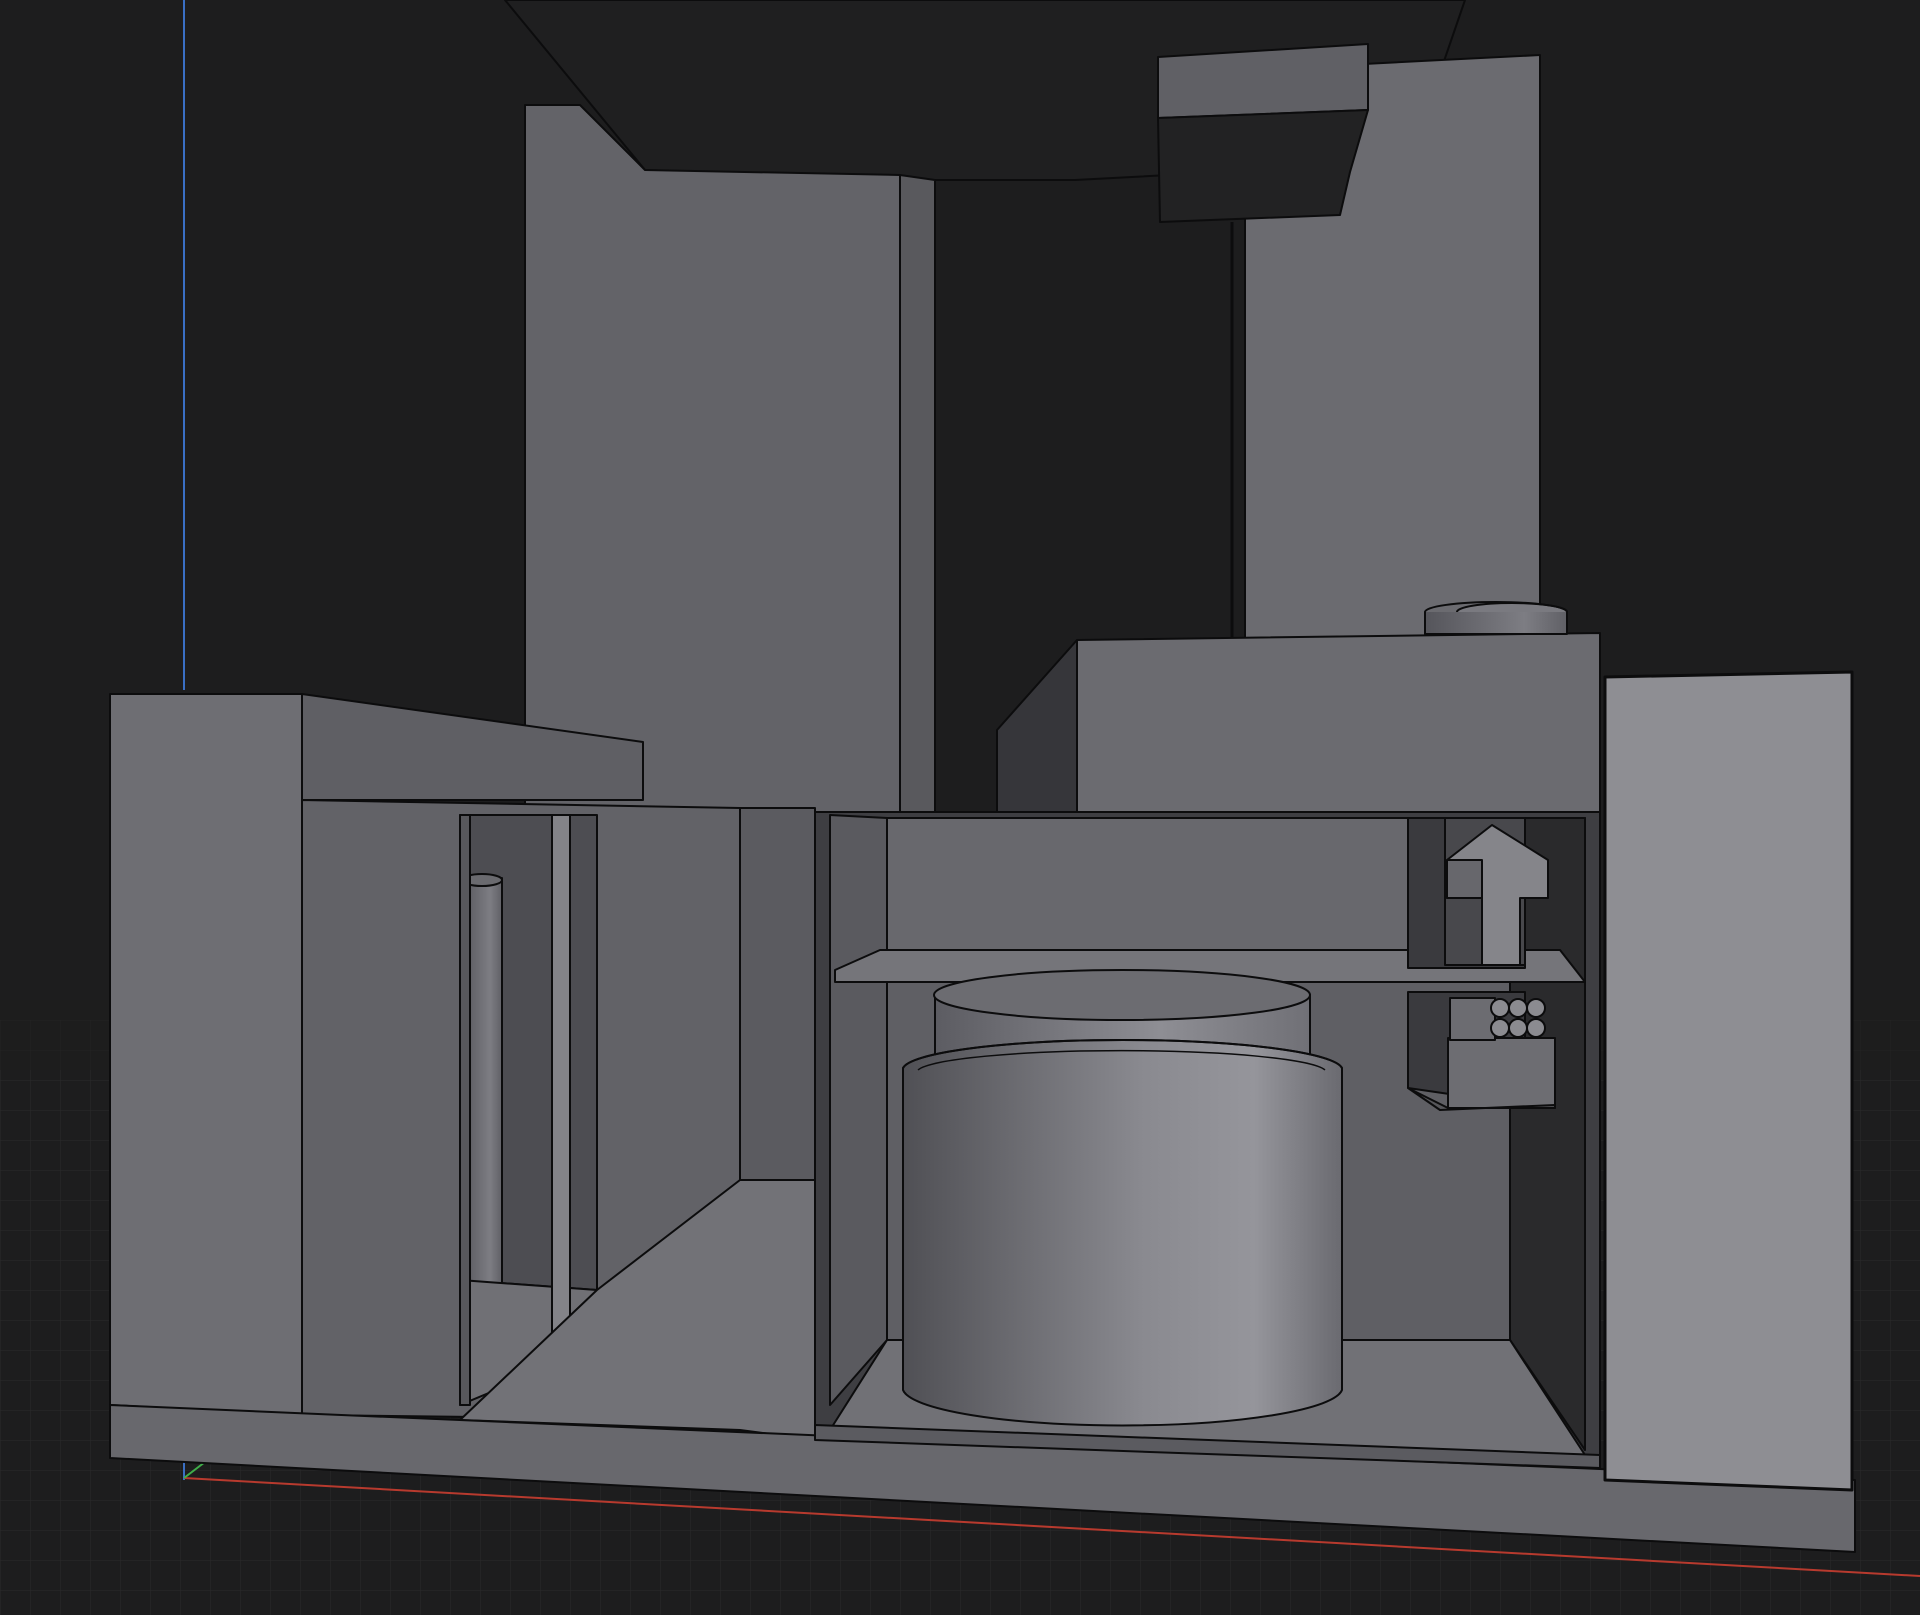 Image resolution: width=1920 pixels, height=1615 pixels. I want to click on tank-lower-drum, so click(1122, 1233).